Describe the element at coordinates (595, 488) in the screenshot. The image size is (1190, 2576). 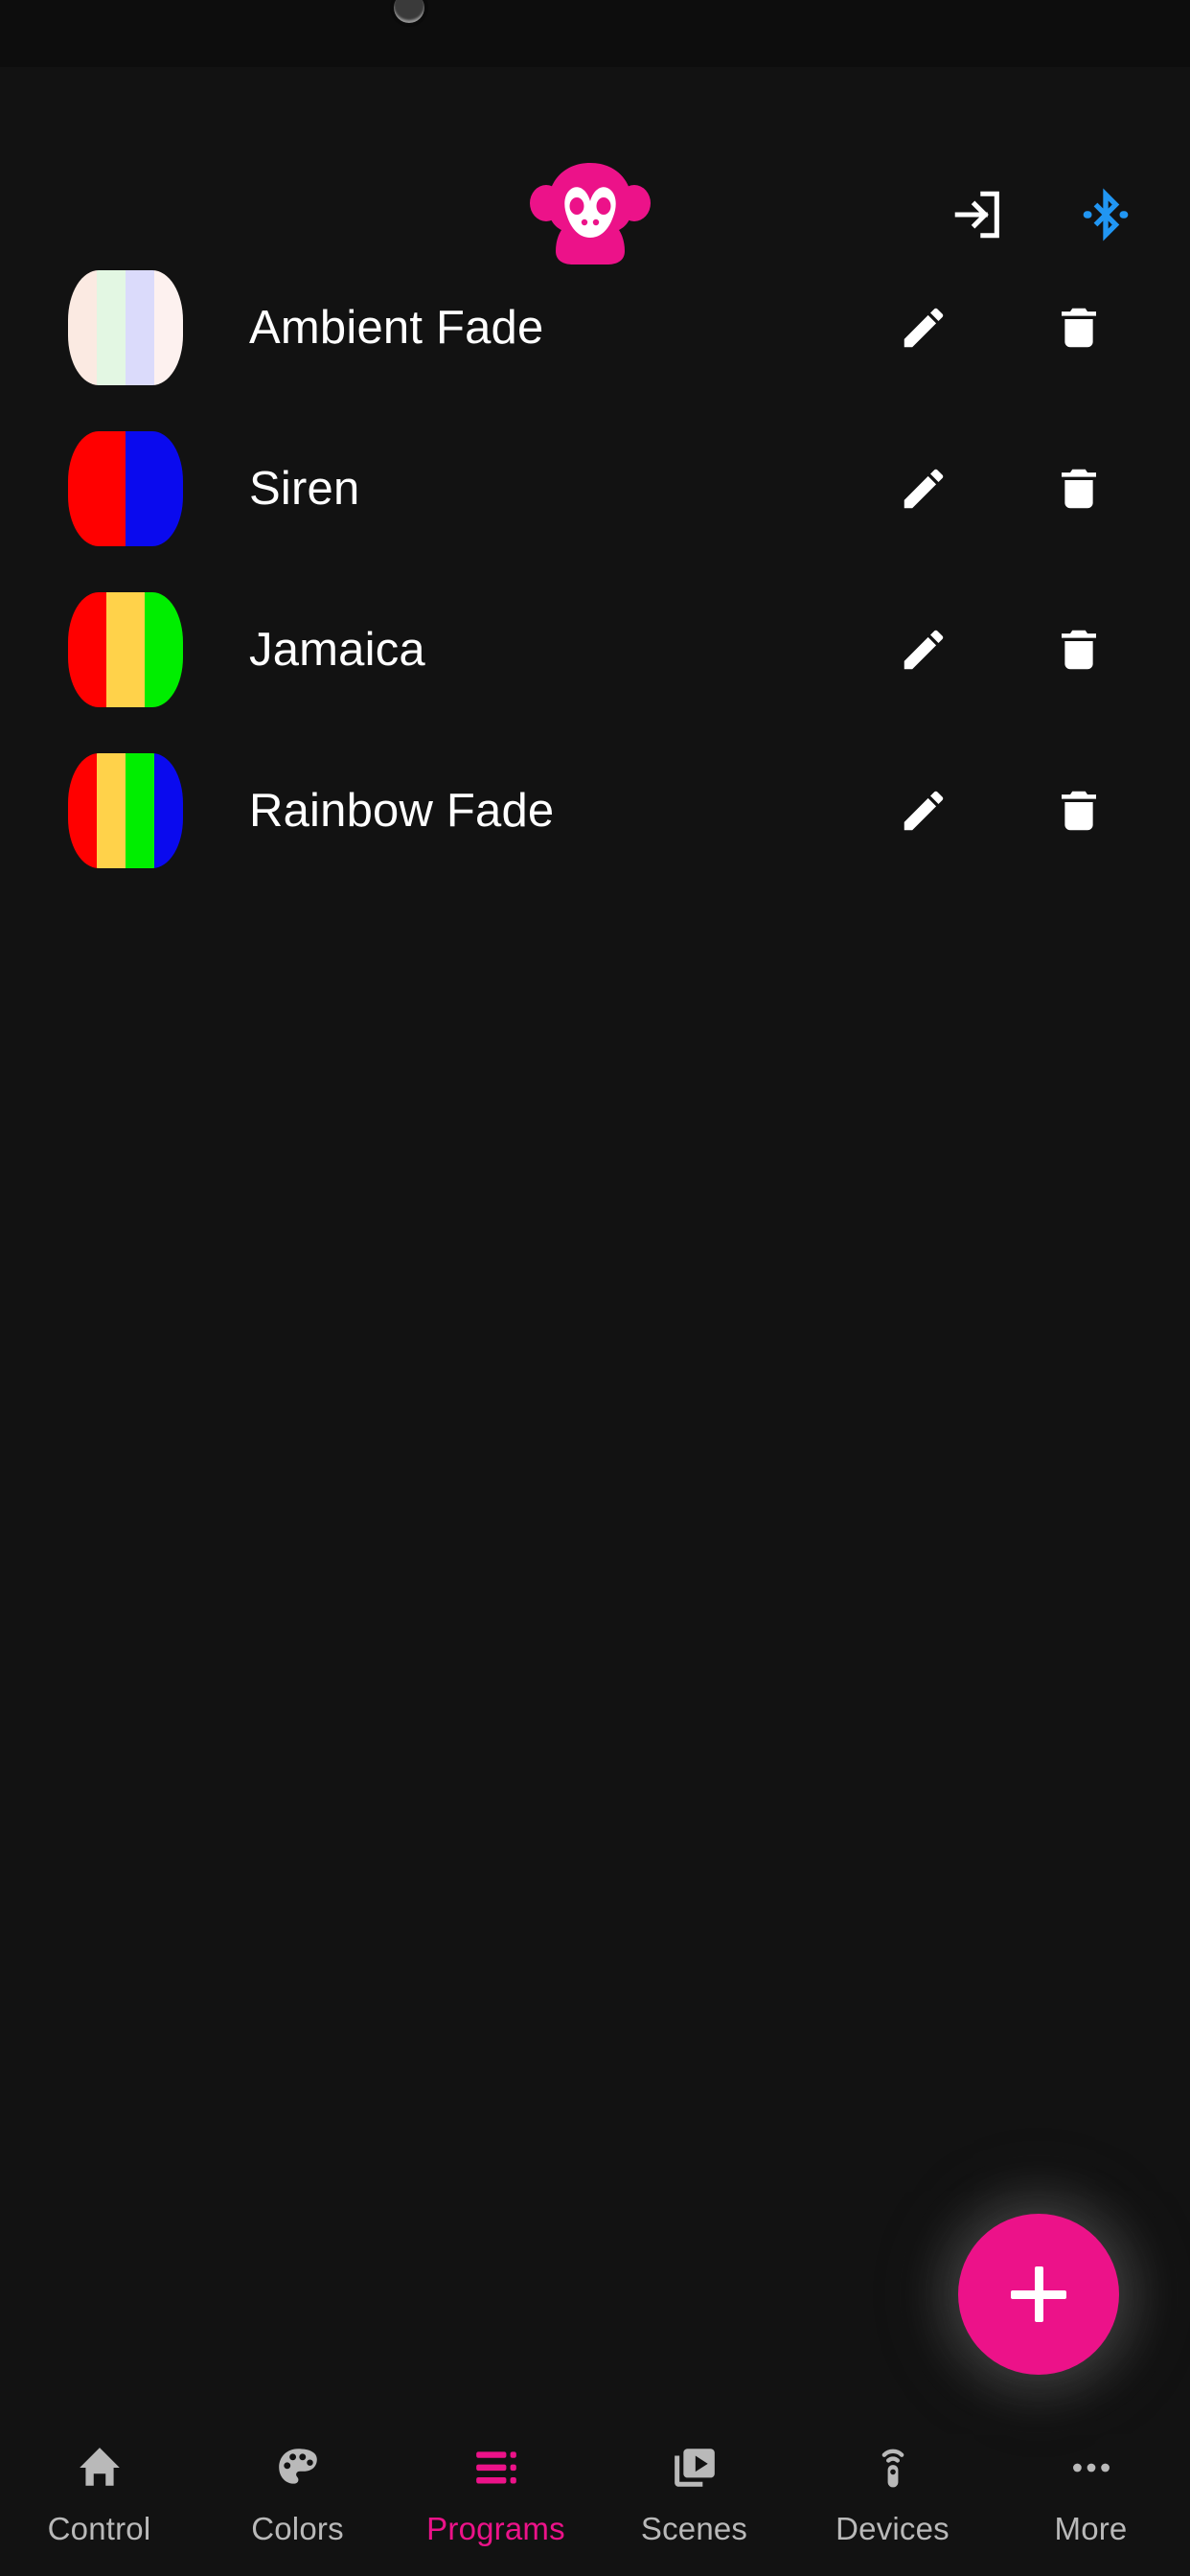
I see `table-row: Siren` at that location.